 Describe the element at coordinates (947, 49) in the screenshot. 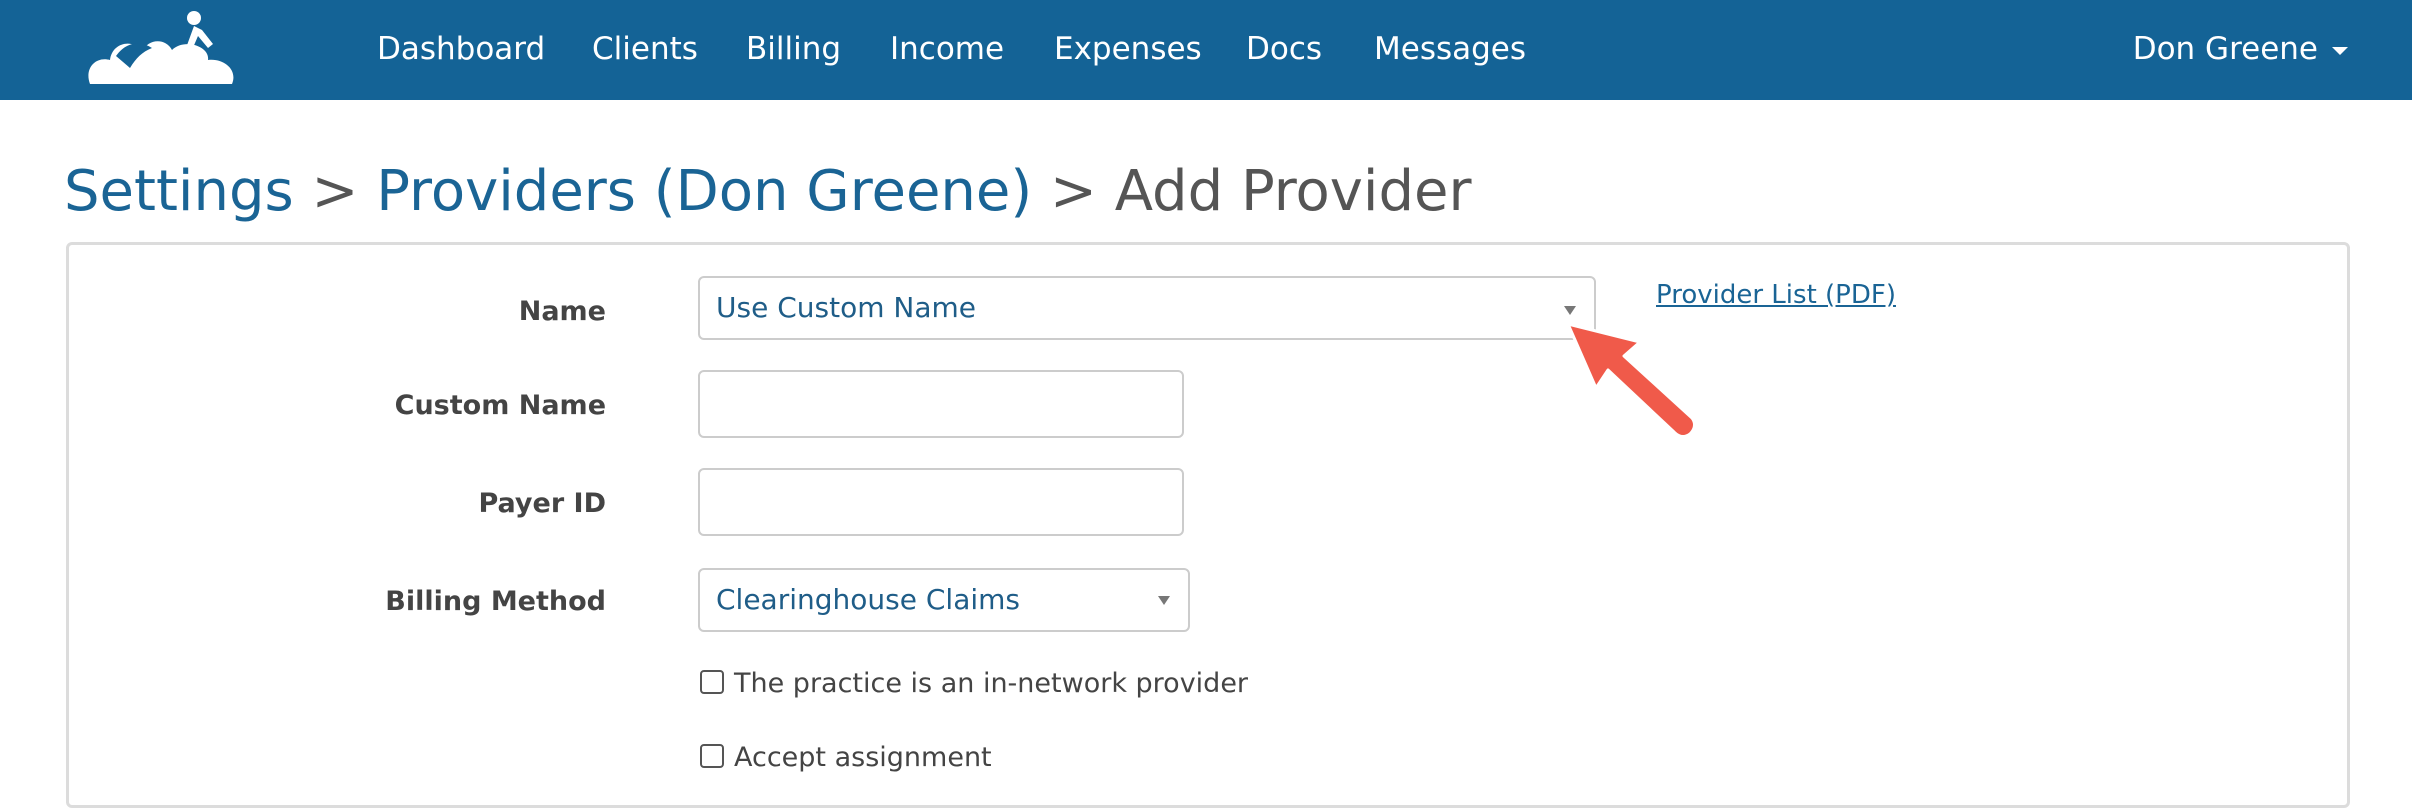

I see `nav-income: Income` at that location.